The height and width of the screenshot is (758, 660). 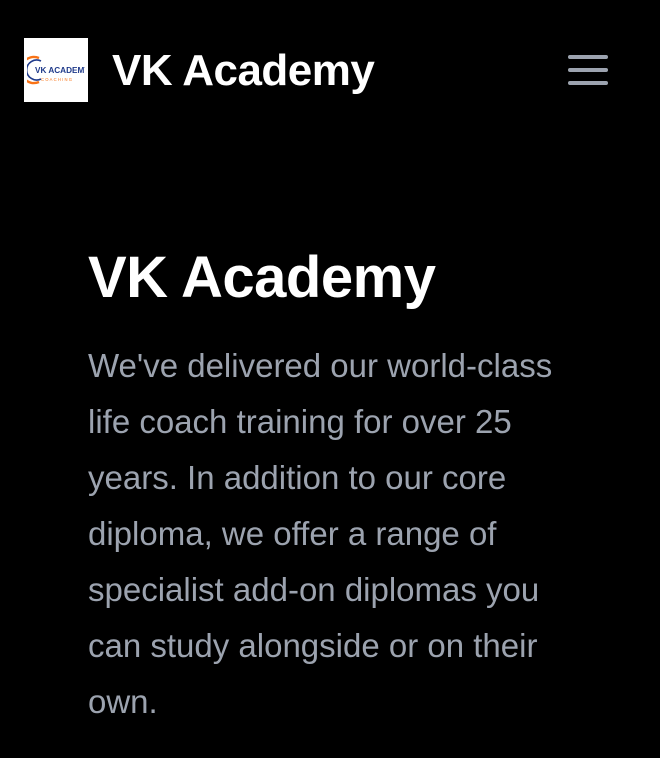 I want to click on menu-button, so click(x=588, y=70).